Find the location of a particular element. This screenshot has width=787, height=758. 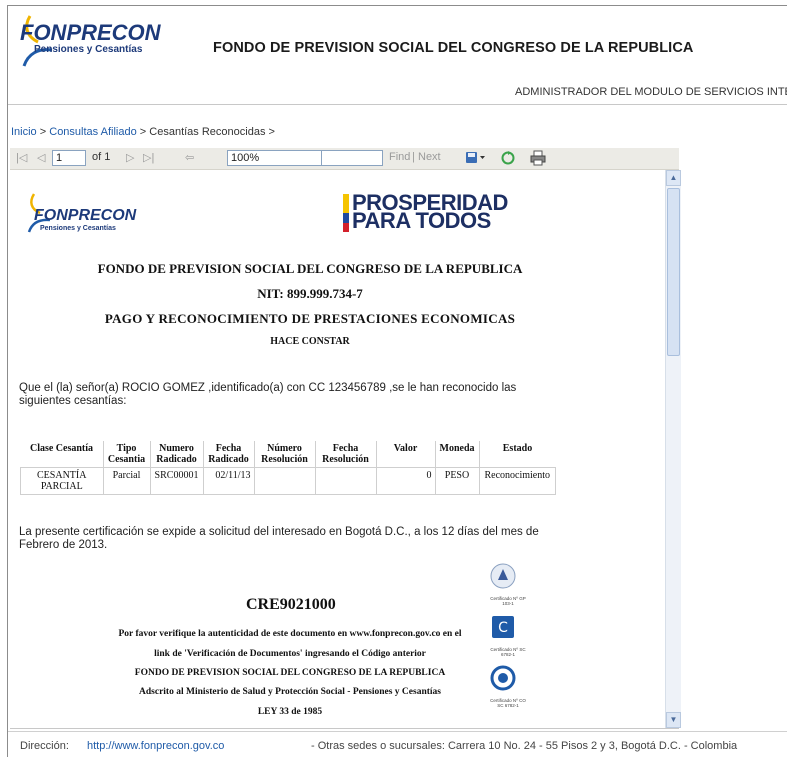

previous-page-icon: ◁ is located at coordinates (41, 157).